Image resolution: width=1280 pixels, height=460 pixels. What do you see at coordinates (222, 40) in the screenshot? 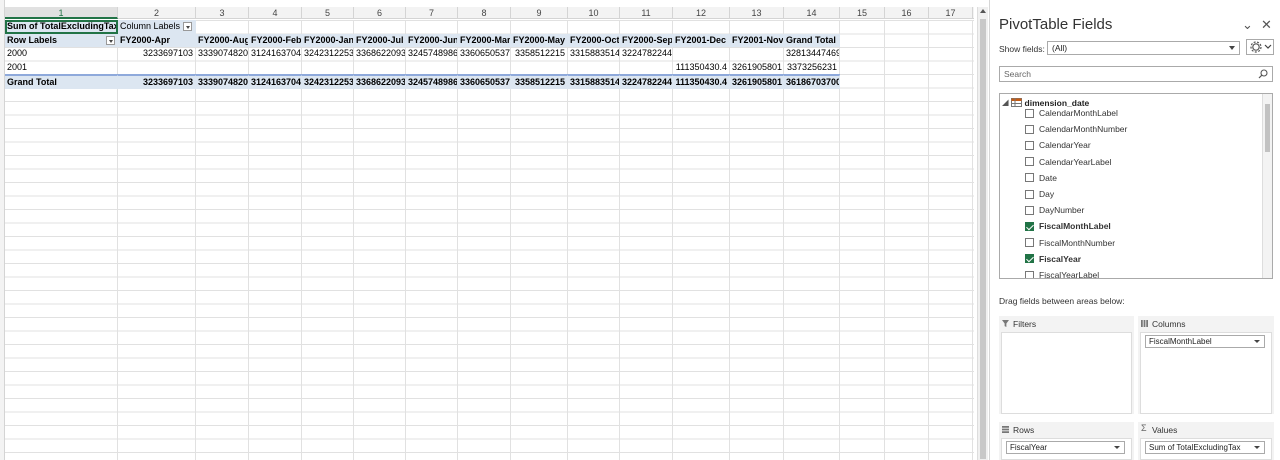
I see `pivot-column-header: FY2000-Aug` at bounding box center [222, 40].